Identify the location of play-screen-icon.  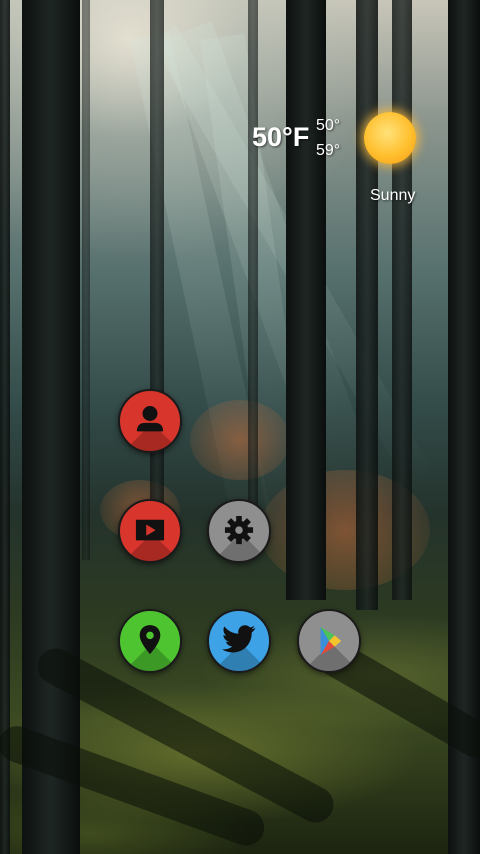
(150, 530).